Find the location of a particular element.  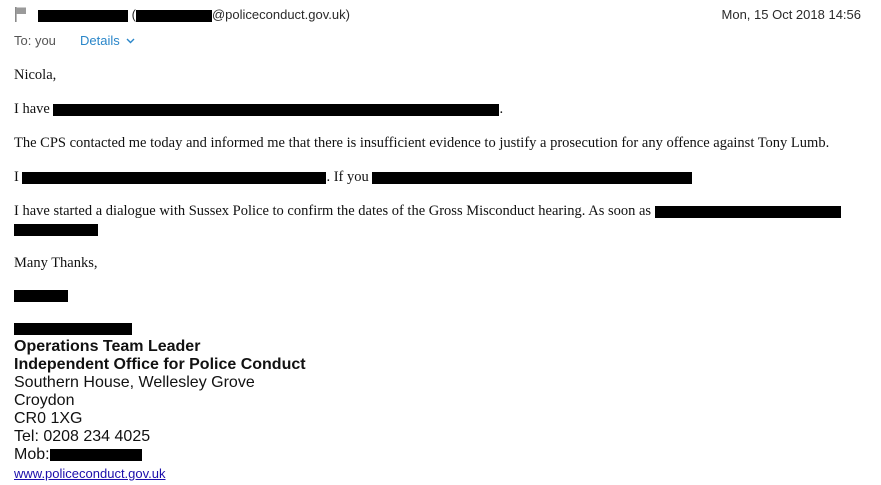

sender-first-name is located at coordinates (444, 295).